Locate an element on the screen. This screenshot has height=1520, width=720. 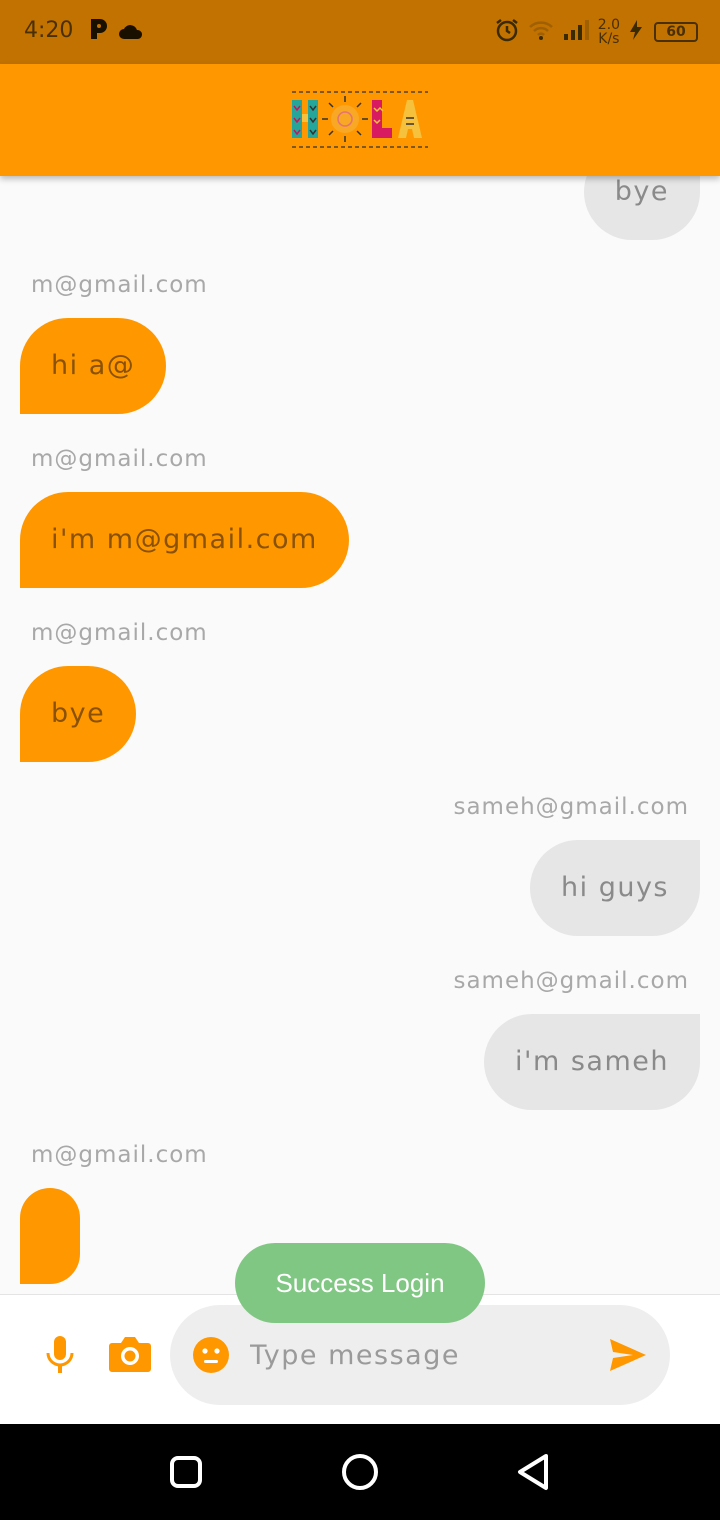
message-input is located at coordinates (420, 1355).